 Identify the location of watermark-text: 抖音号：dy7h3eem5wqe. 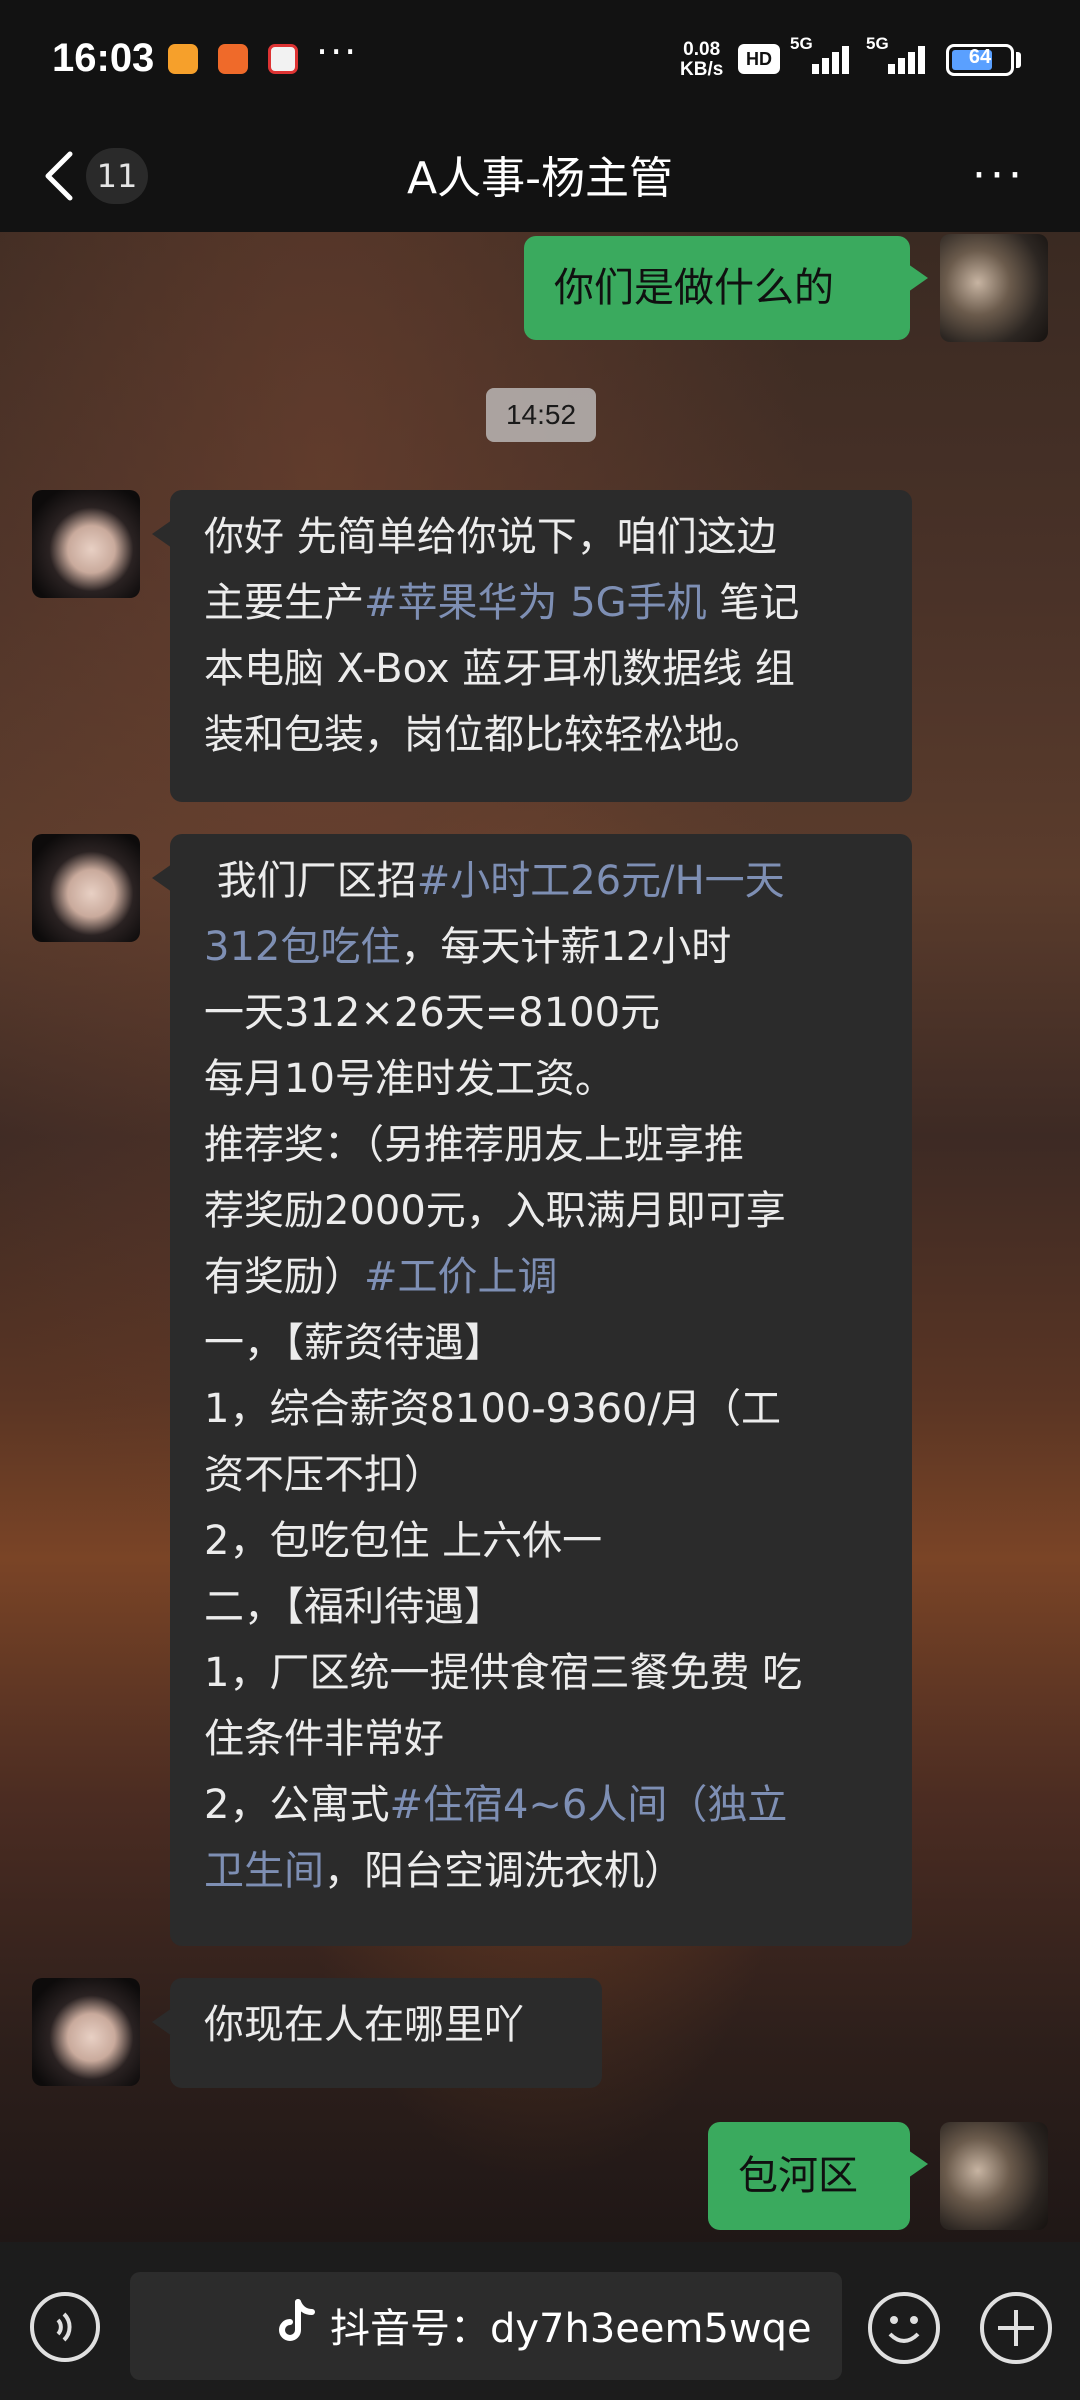
(571, 2329).